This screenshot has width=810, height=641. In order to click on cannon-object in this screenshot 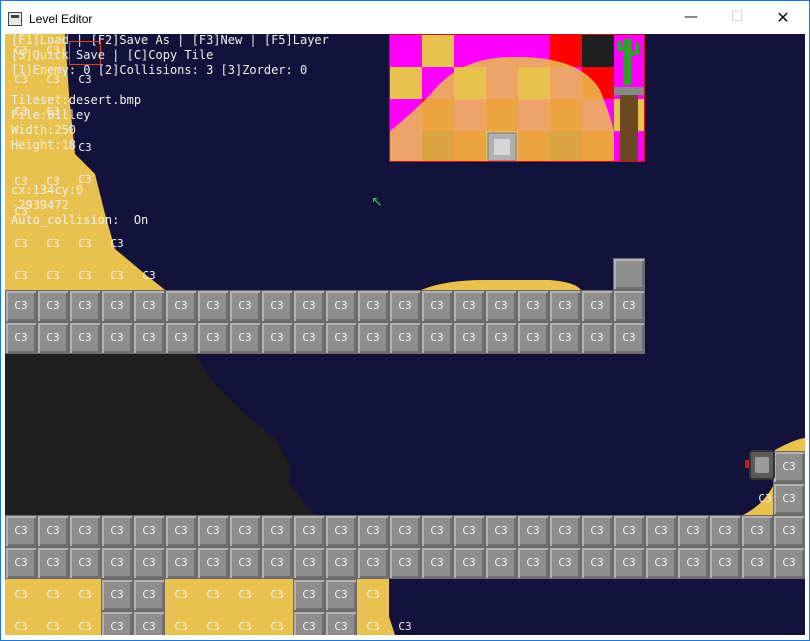, I will do `click(762, 465)`.